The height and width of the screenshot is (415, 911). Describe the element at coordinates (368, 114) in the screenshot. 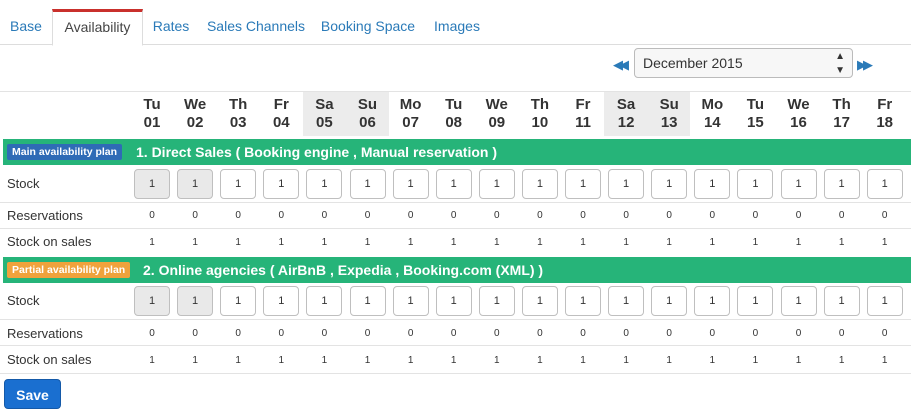

I see `day-header: Su 06` at that location.